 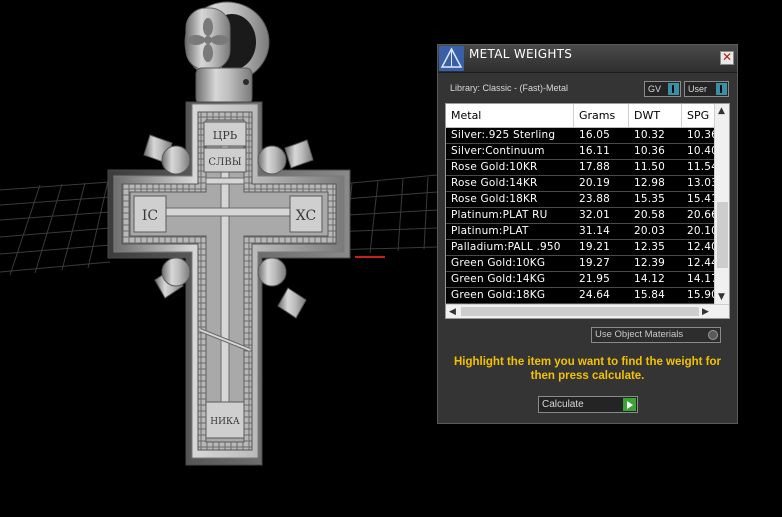 I want to click on cell-metal: Platinum:PLAT RU, so click(x=499, y=215).